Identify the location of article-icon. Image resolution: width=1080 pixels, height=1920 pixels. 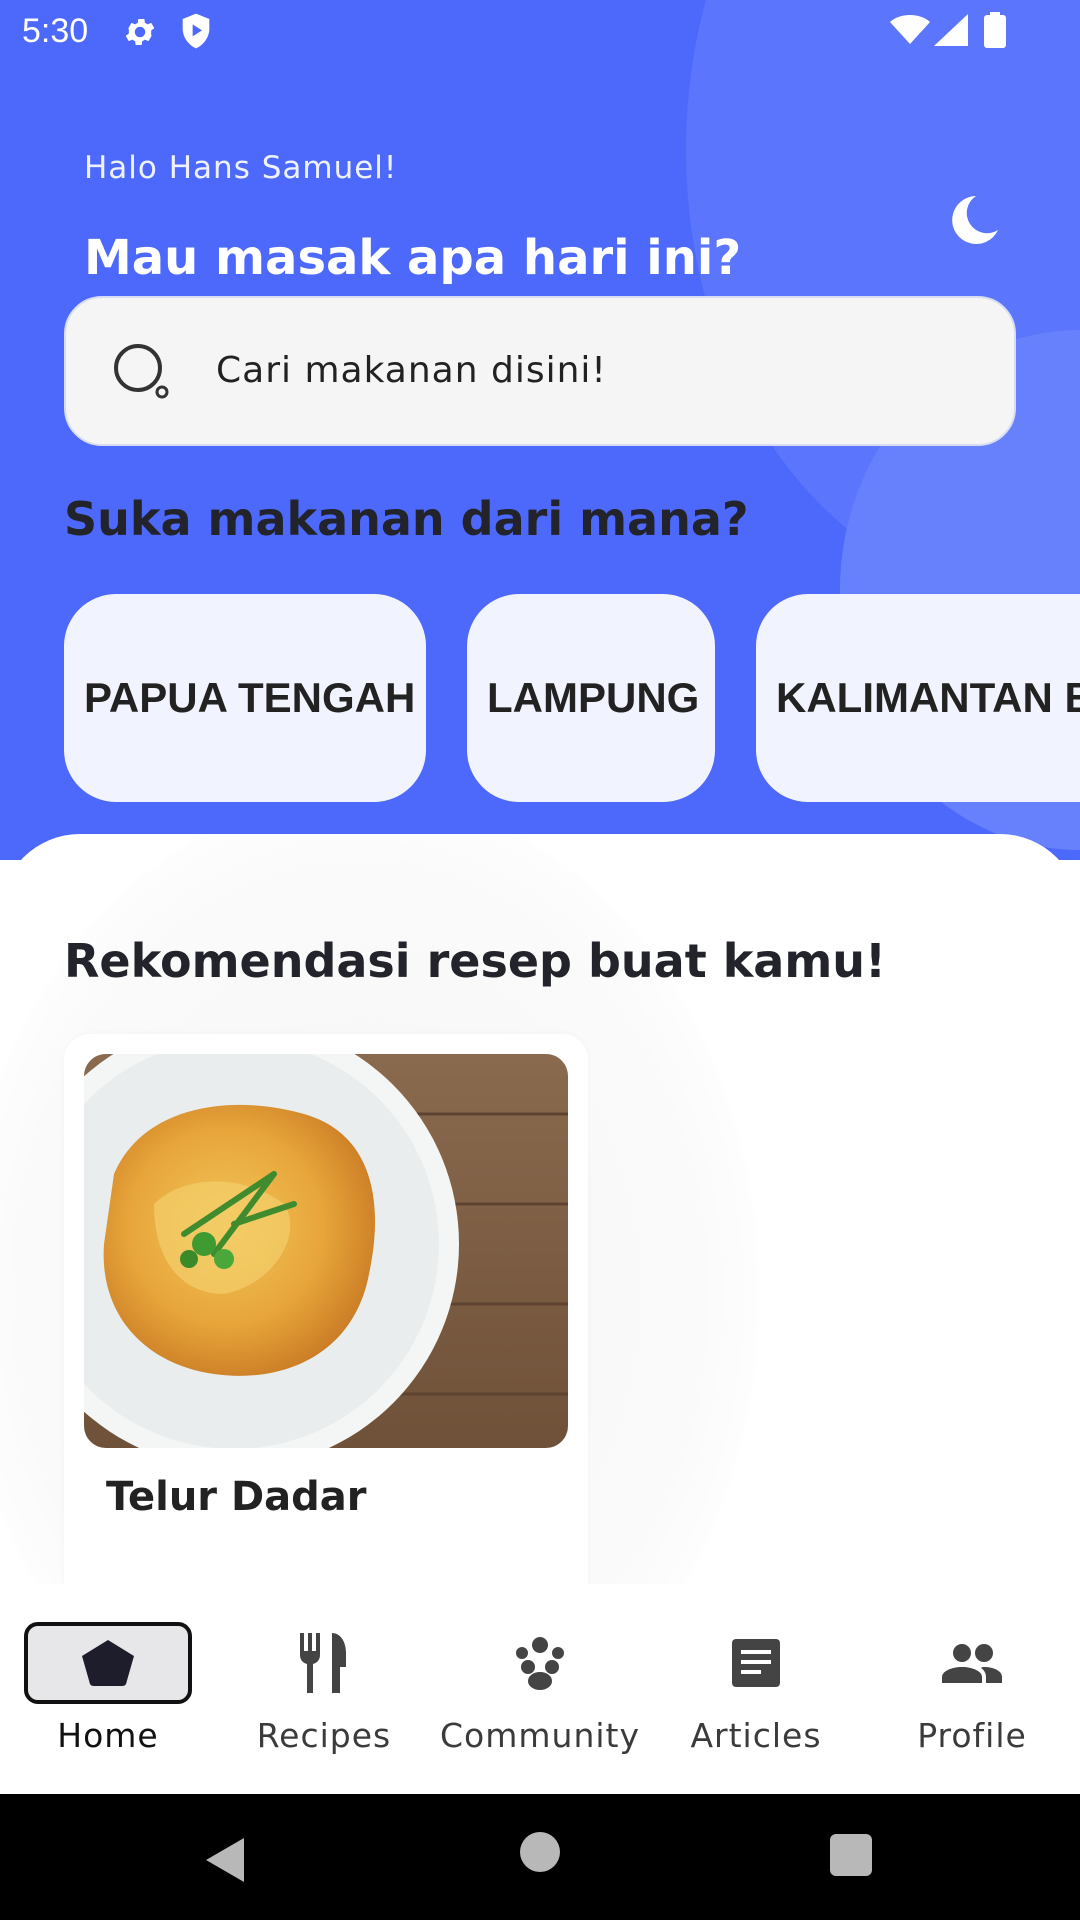
(756, 1663).